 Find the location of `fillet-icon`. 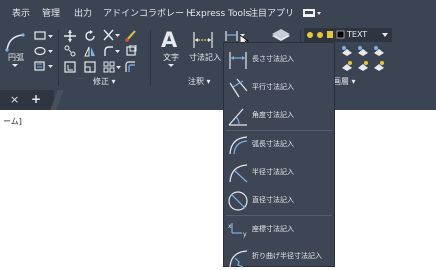

fillet-icon is located at coordinates (112, 51).